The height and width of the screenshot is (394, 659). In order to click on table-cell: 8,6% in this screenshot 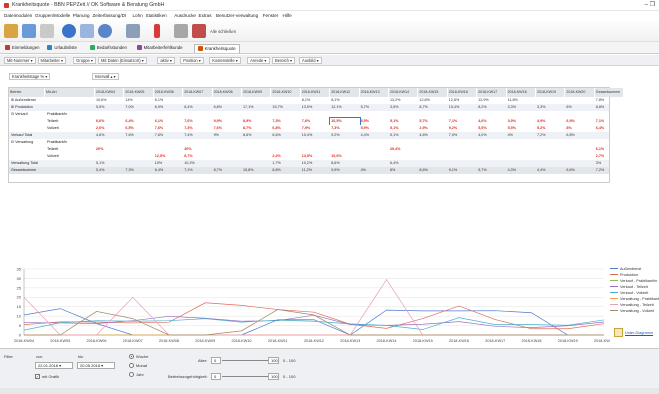, I will do `click(432, 170)`.